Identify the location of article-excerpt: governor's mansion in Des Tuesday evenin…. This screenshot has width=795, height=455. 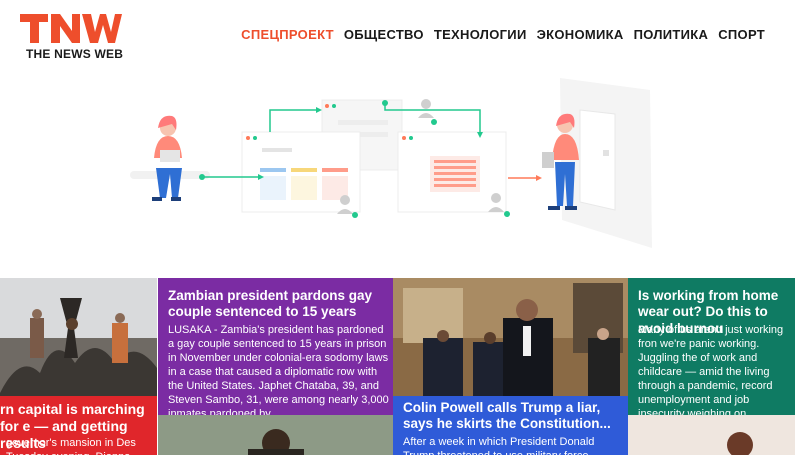
(71, 446).